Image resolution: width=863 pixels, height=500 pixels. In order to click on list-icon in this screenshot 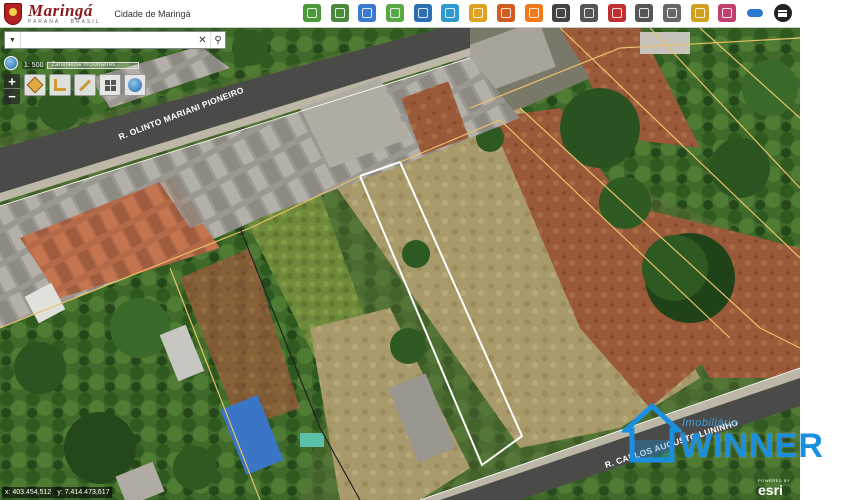, I will do `click(644, 13)`.